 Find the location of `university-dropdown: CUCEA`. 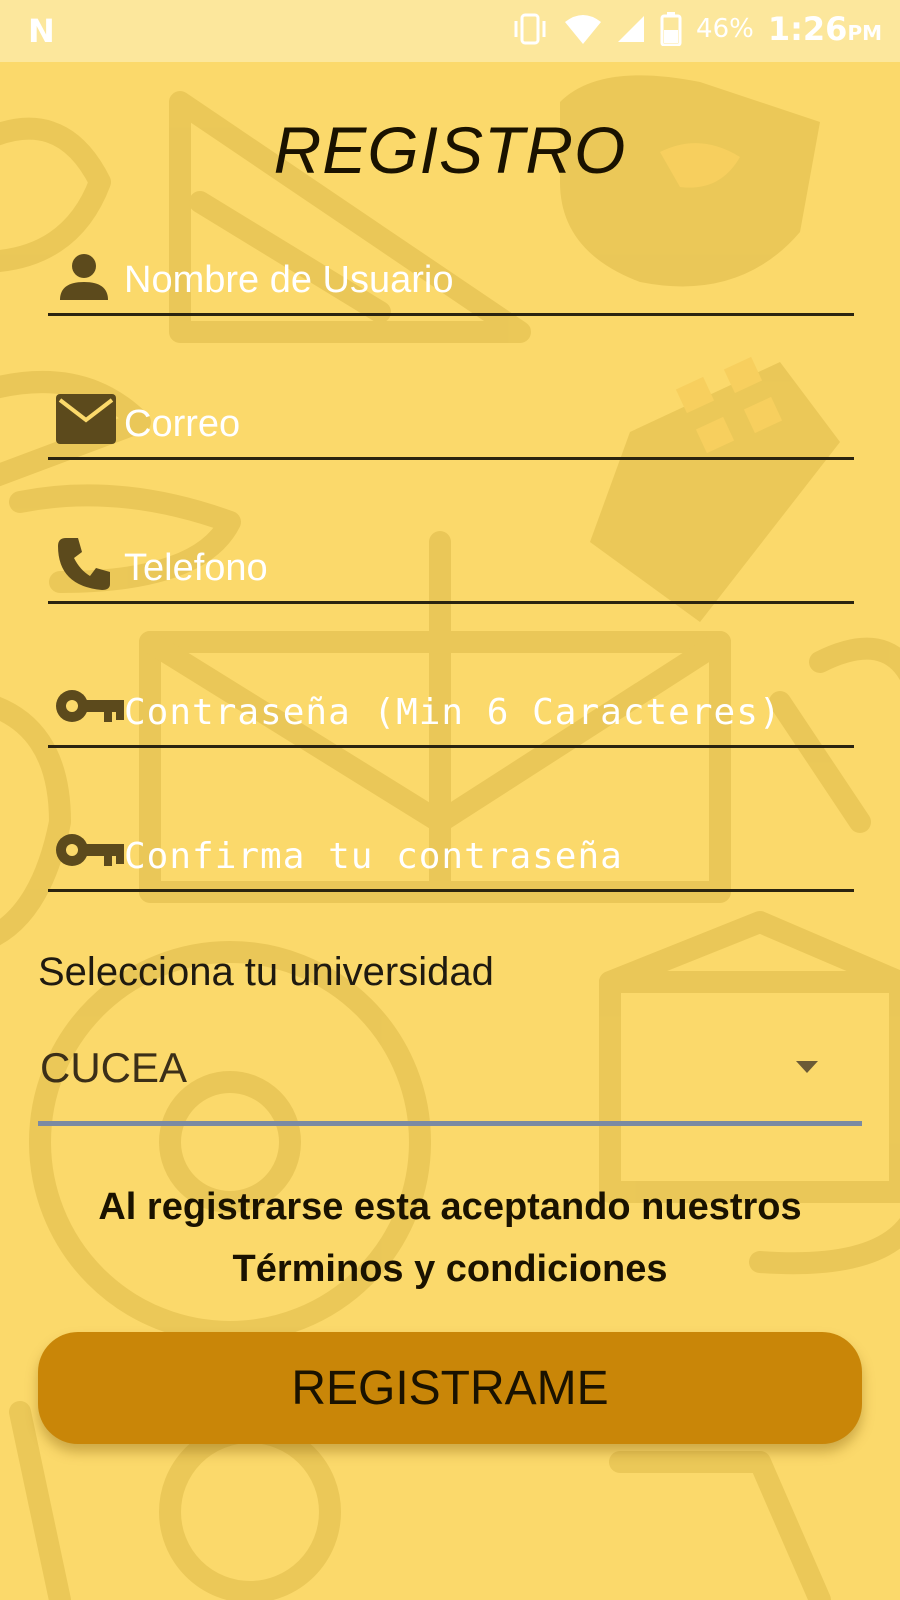

university-dropdown: CUCEA is located at coordinates (450, 1078).